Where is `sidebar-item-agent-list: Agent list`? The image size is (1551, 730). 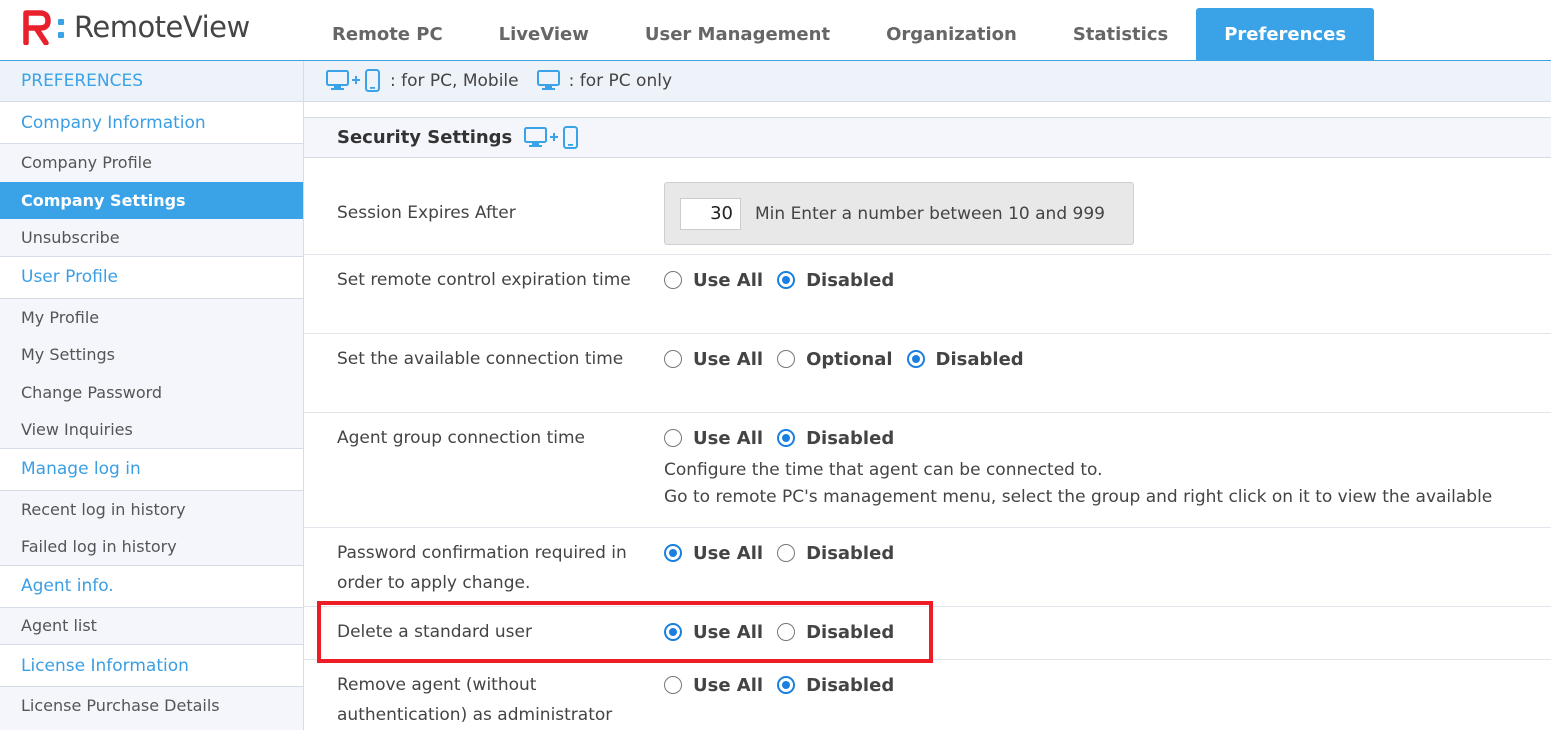 sidebar-item-agent-list: Agent list is located at coordinates (151, 626).